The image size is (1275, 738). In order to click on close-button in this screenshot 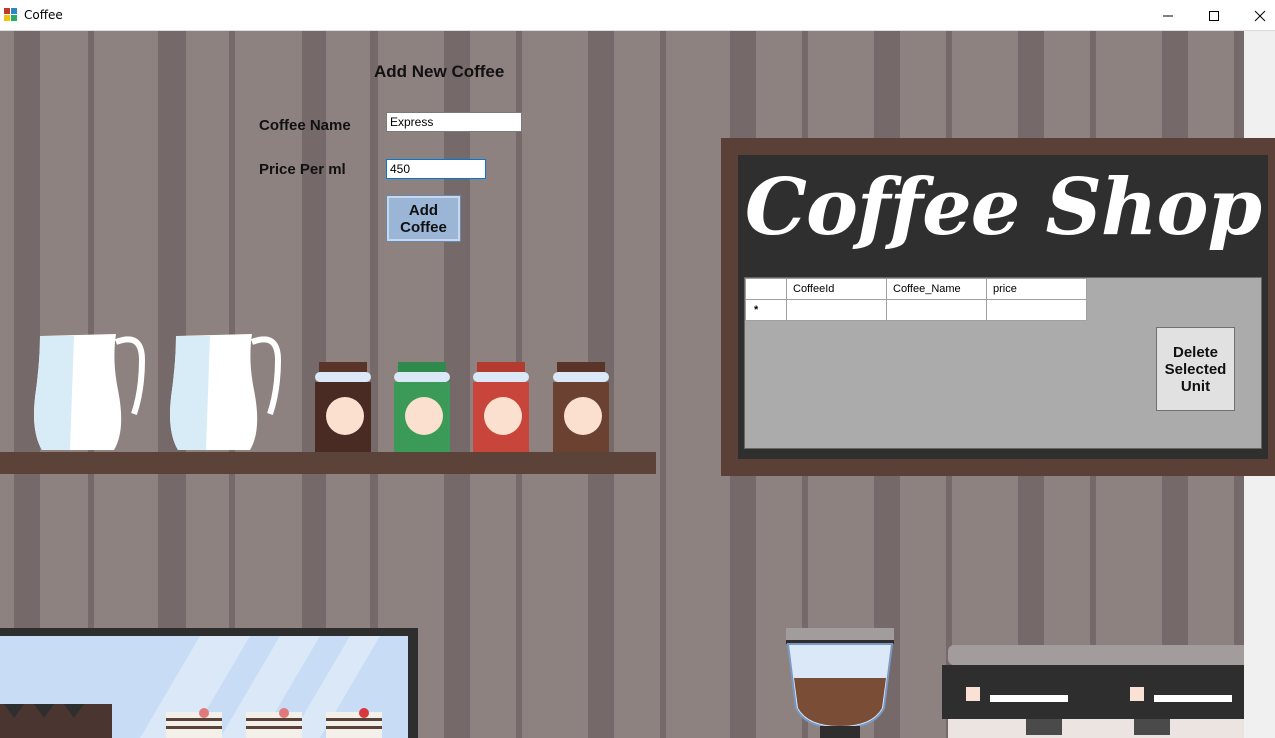, I will do `click(1256, 15)`.